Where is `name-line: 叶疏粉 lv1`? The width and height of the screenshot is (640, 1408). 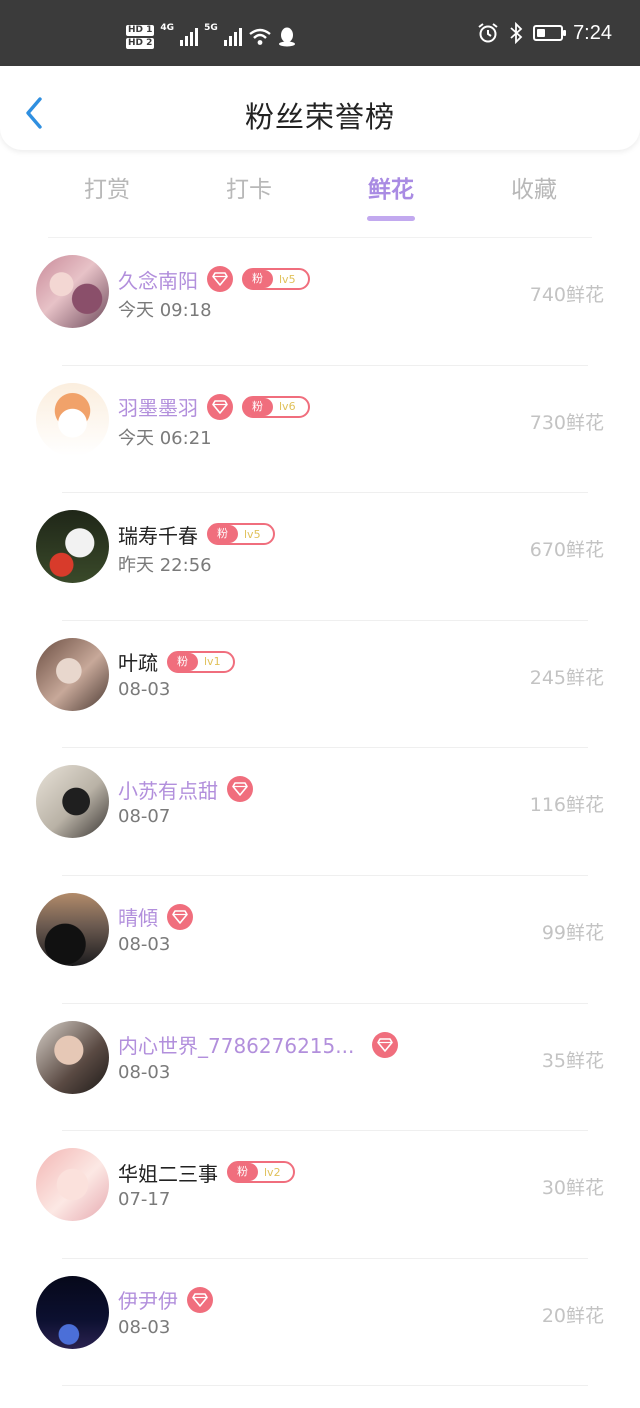 name-line: 叶疏粉 lv1 is located at coordinates (176, 662).